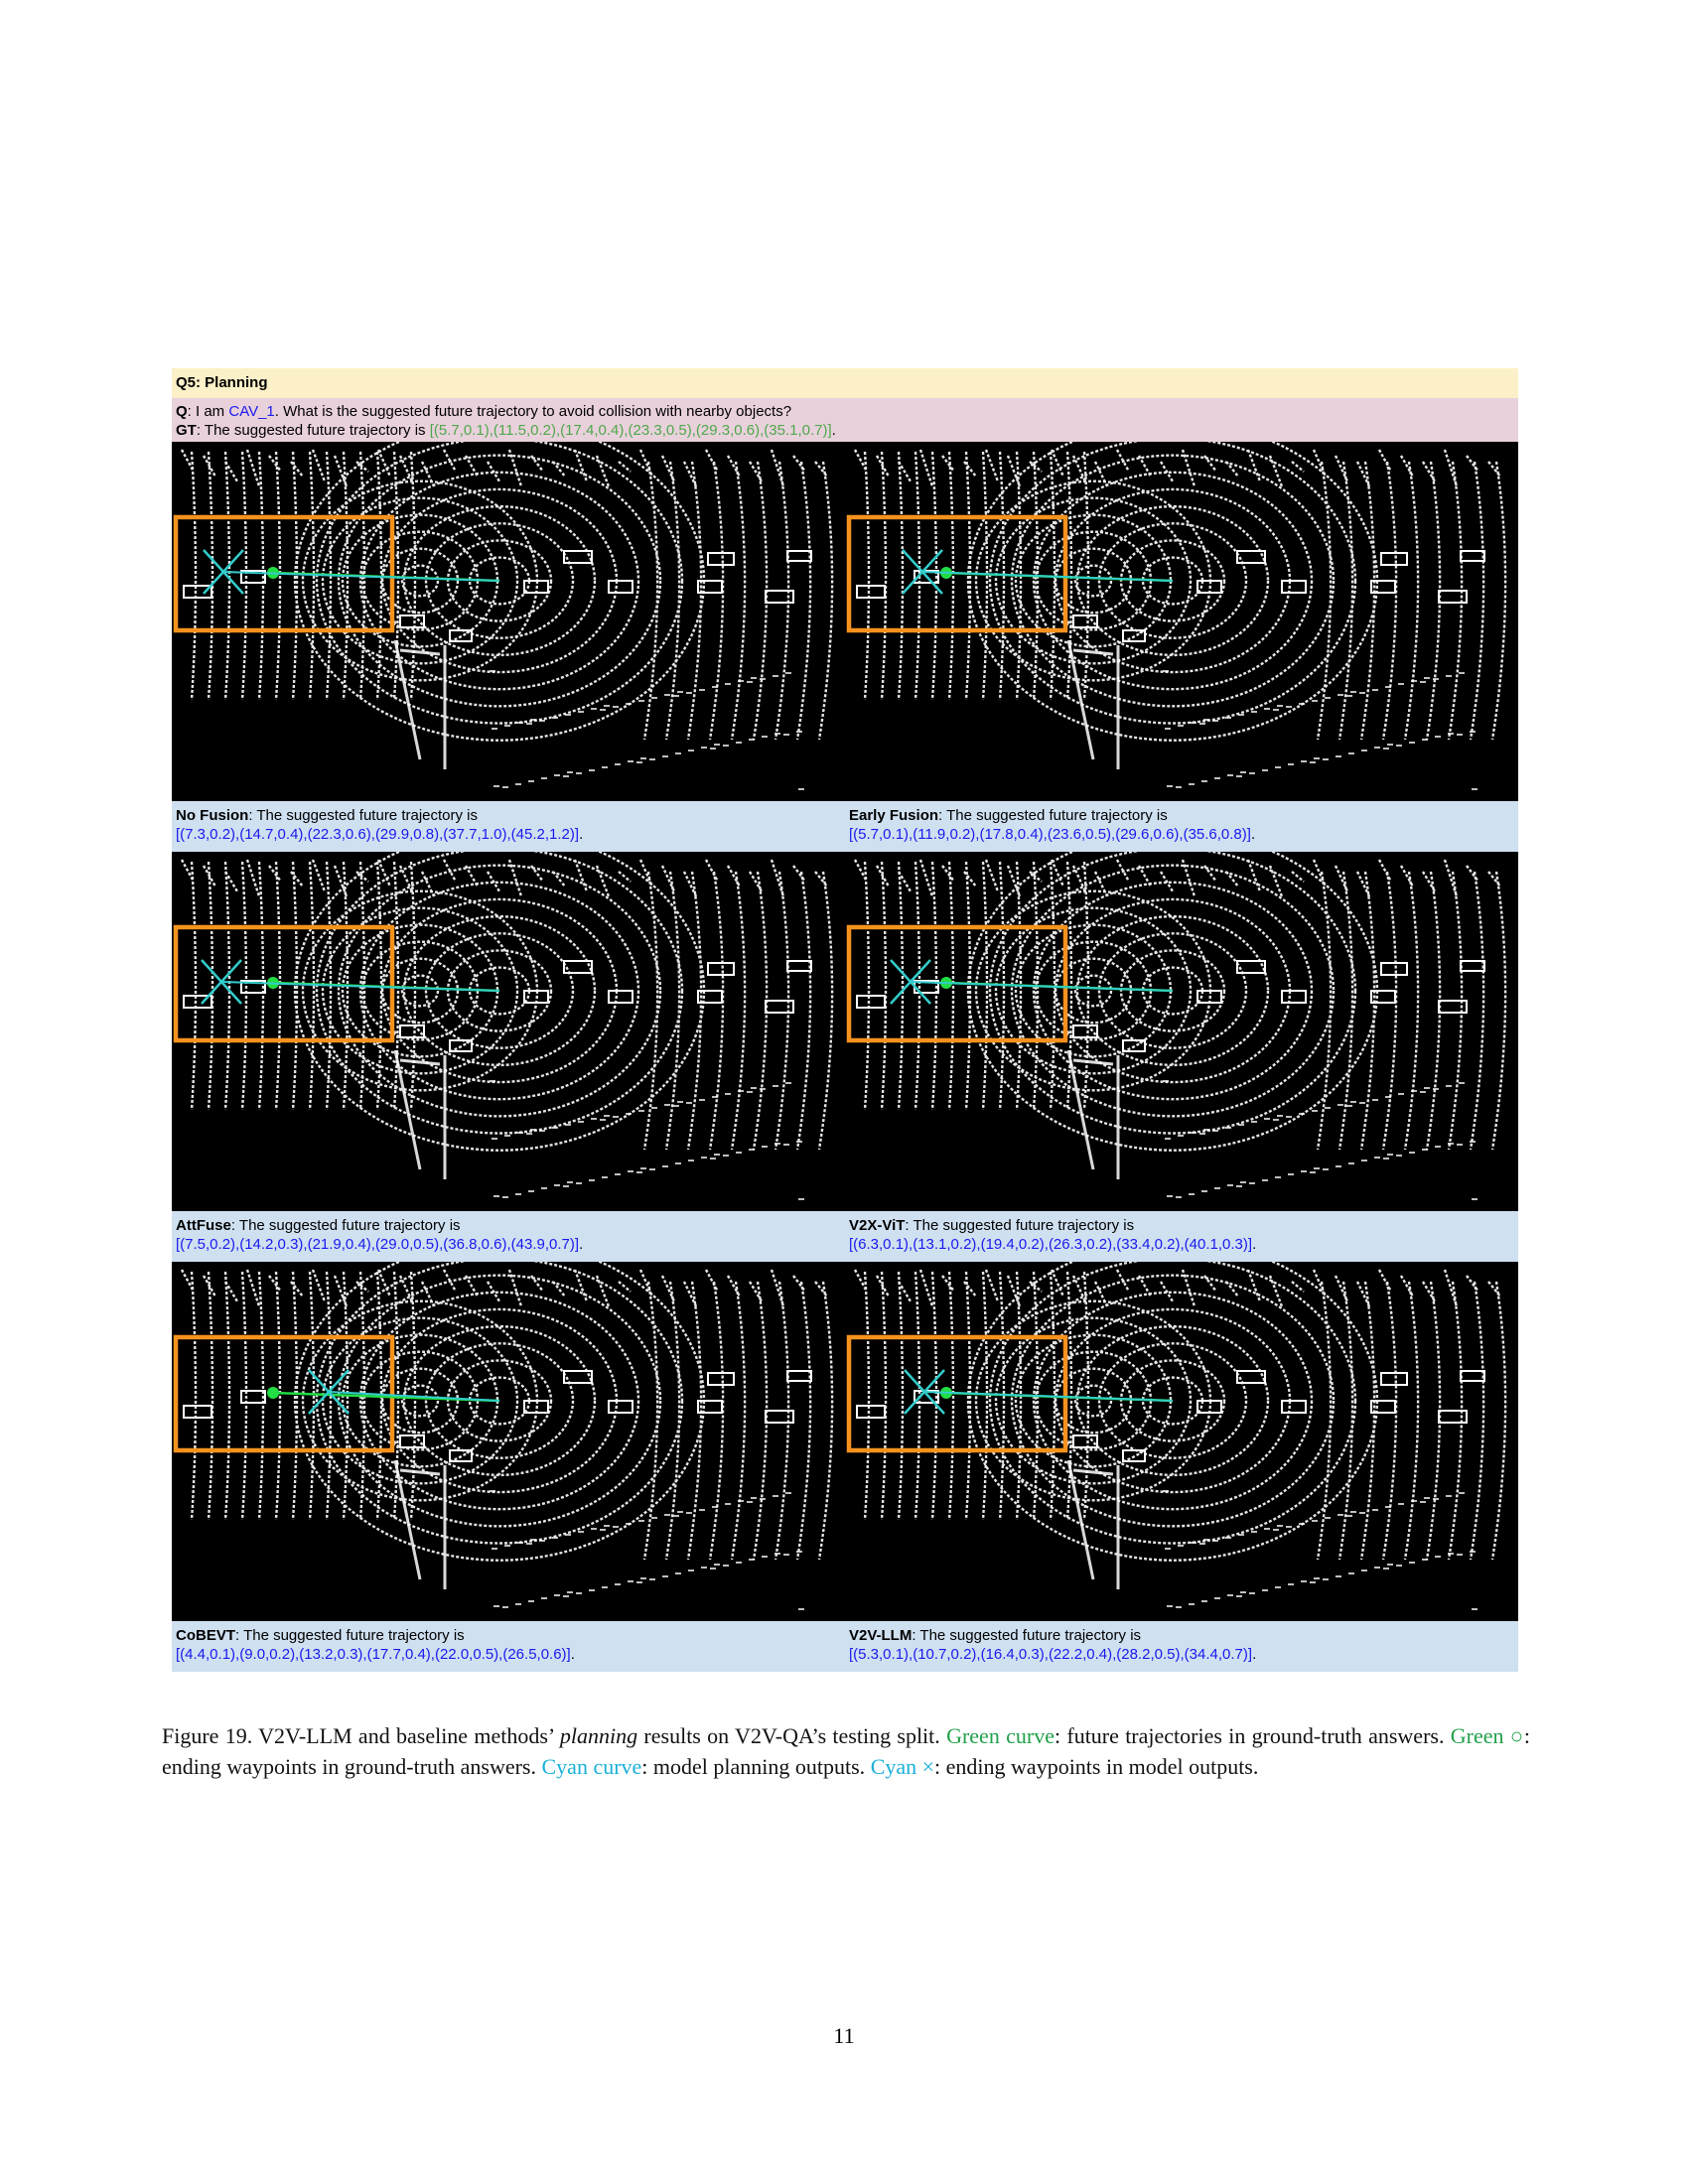  Describe the element at coordinates (182, 411) in the screenshot. I see `question-label: Q` at that location.